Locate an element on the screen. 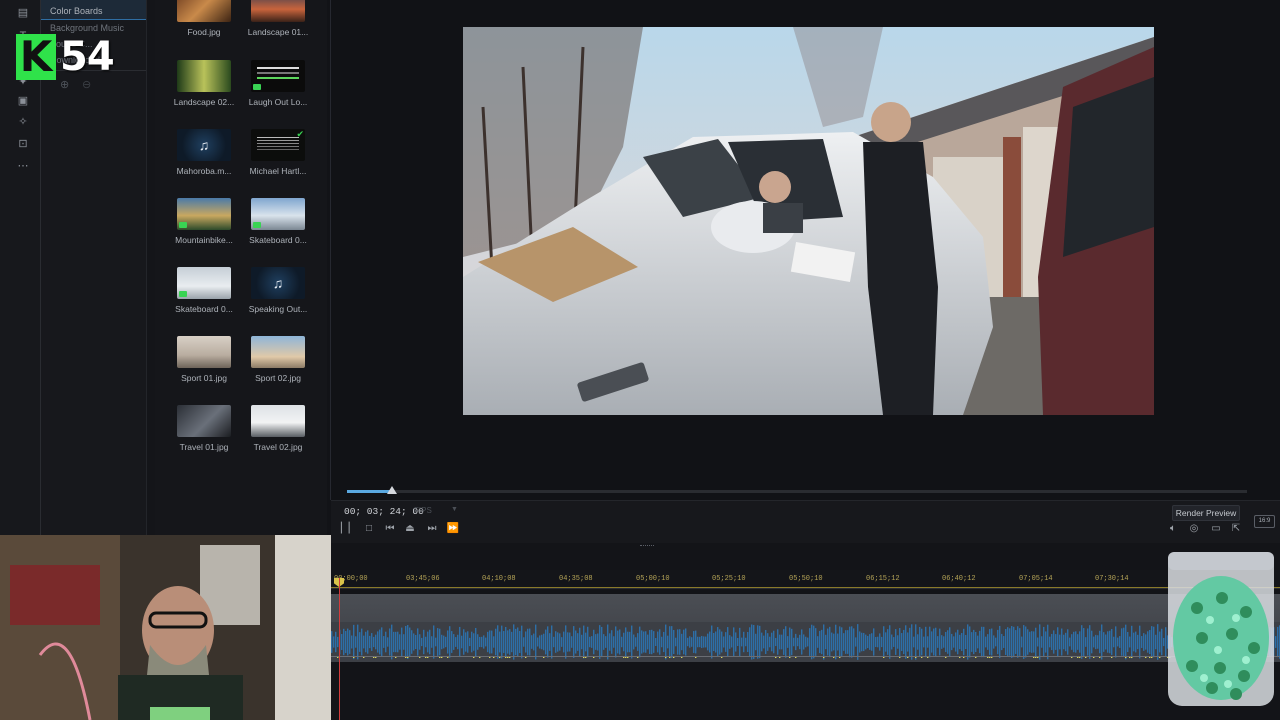 The height and width of the screenshot is (720, 1280). media-room-icon: ▤ is located at coordinates (23, 13).